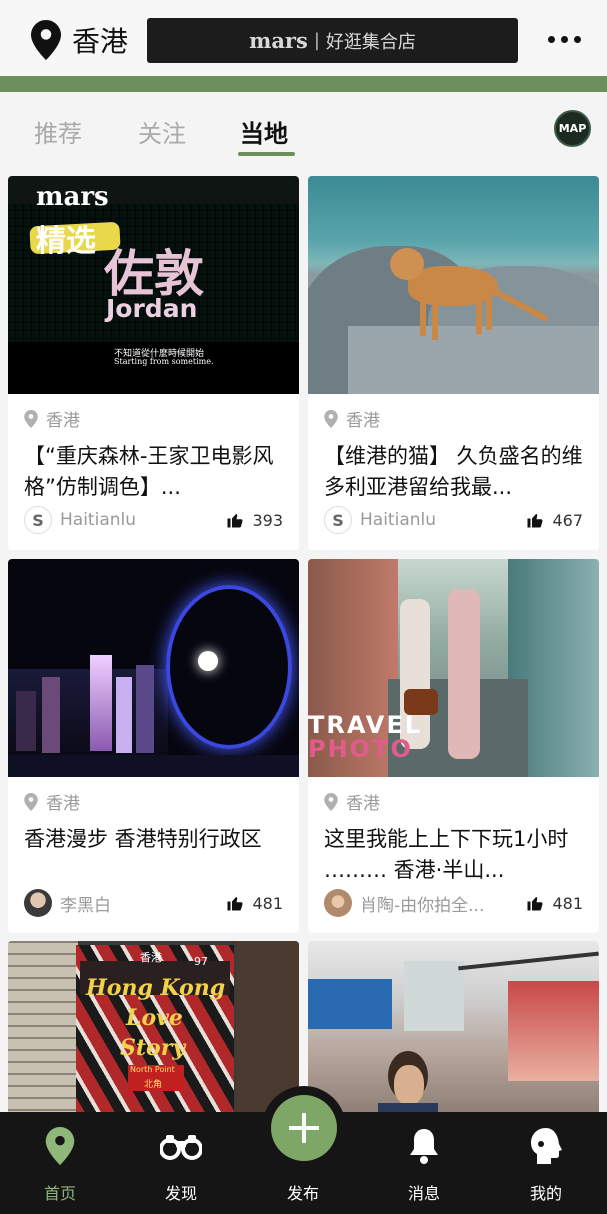 The image size is (607, 1214). I want to click on nav-profile: 我的, so click(546, 1164).